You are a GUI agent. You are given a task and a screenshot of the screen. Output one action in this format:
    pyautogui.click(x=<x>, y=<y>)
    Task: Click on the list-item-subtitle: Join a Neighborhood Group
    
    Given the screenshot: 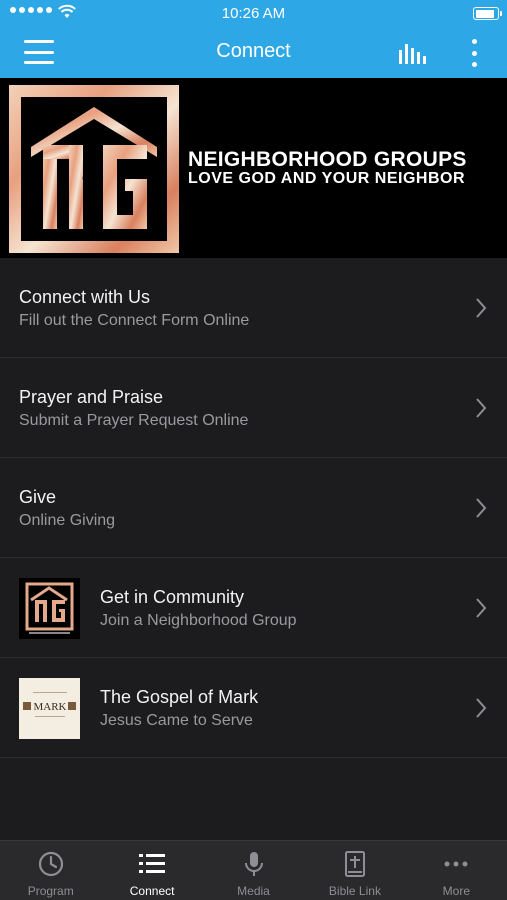 What is the action you would take?
    pyautogui.click(x=198, y=620)
    